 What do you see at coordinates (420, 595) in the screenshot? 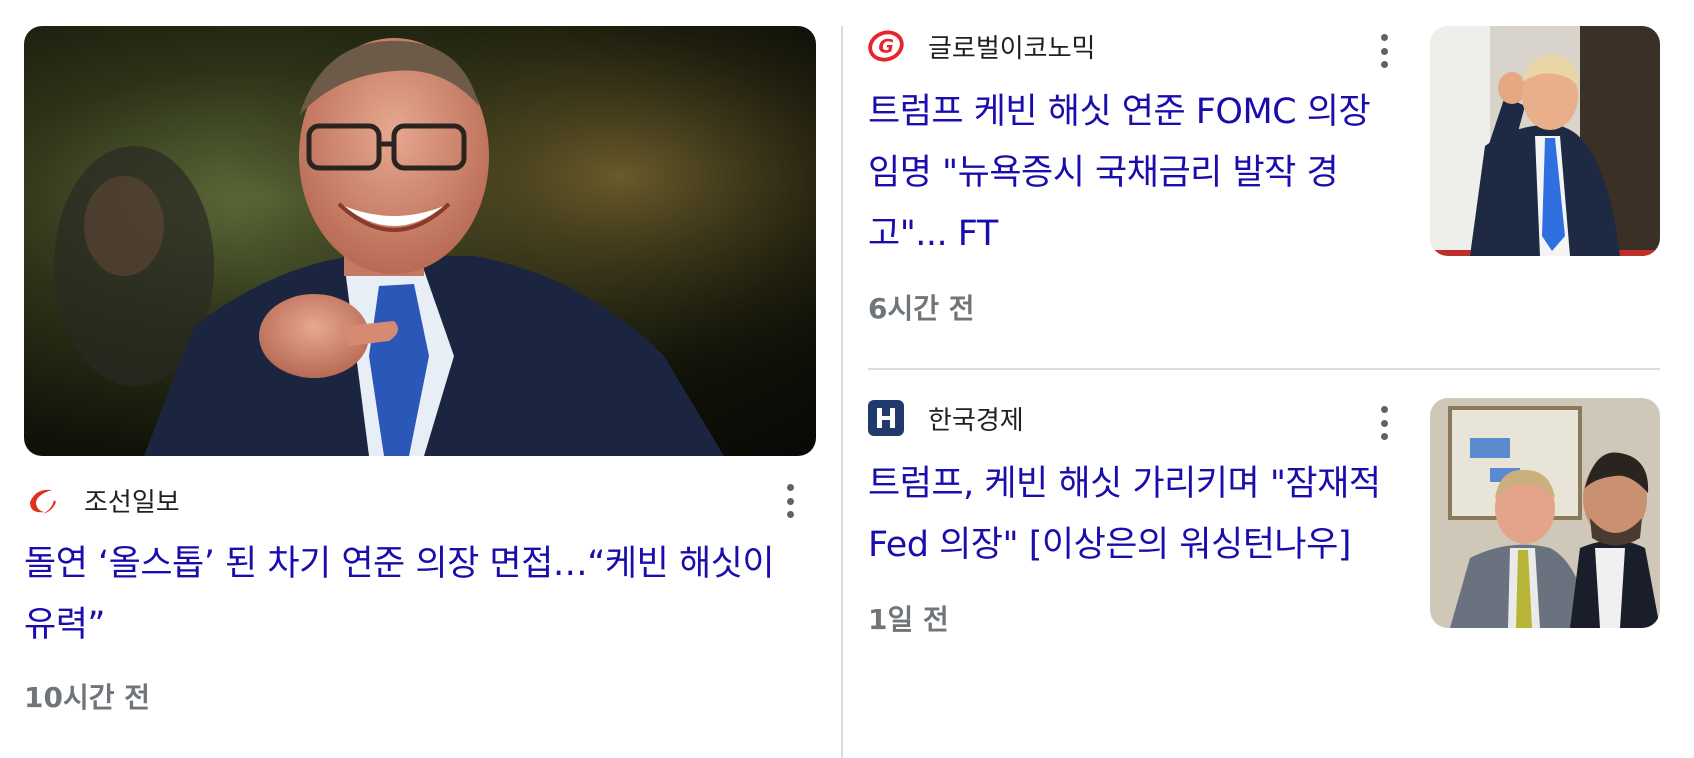
I see `article-headline: 돌연 ‘올스톱’ 된 차기 연준 의장 면접…“케빈 해싯이 유력”` at bounding box center [420, 595].